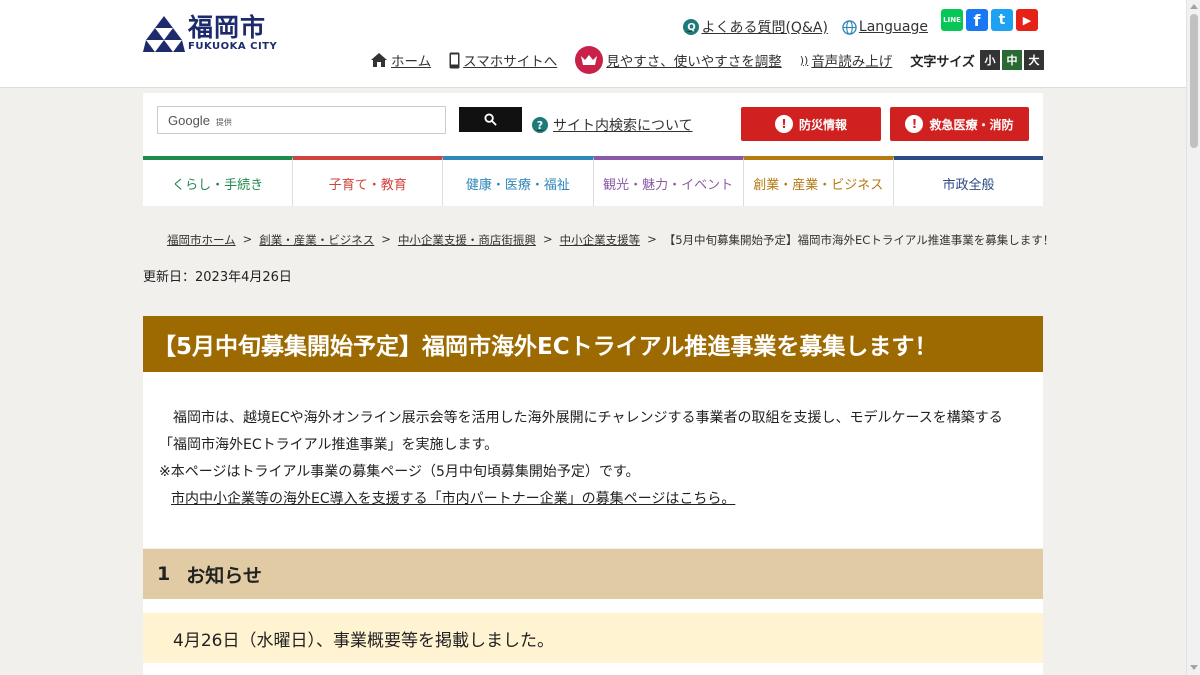 The image size is (1200, 675). Describe the element at coordinates (503, 60) in the screenshot. I see `mobile-site-link: スマホサイトへ` at that location.